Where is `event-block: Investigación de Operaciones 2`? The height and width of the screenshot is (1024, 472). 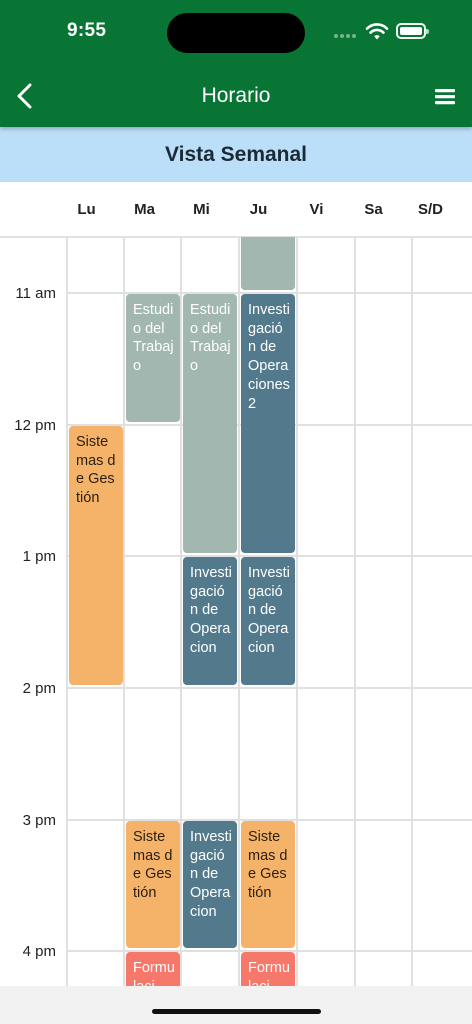
event-block: Investigación de Operaciones 2 is located at coordinates (268, 423).